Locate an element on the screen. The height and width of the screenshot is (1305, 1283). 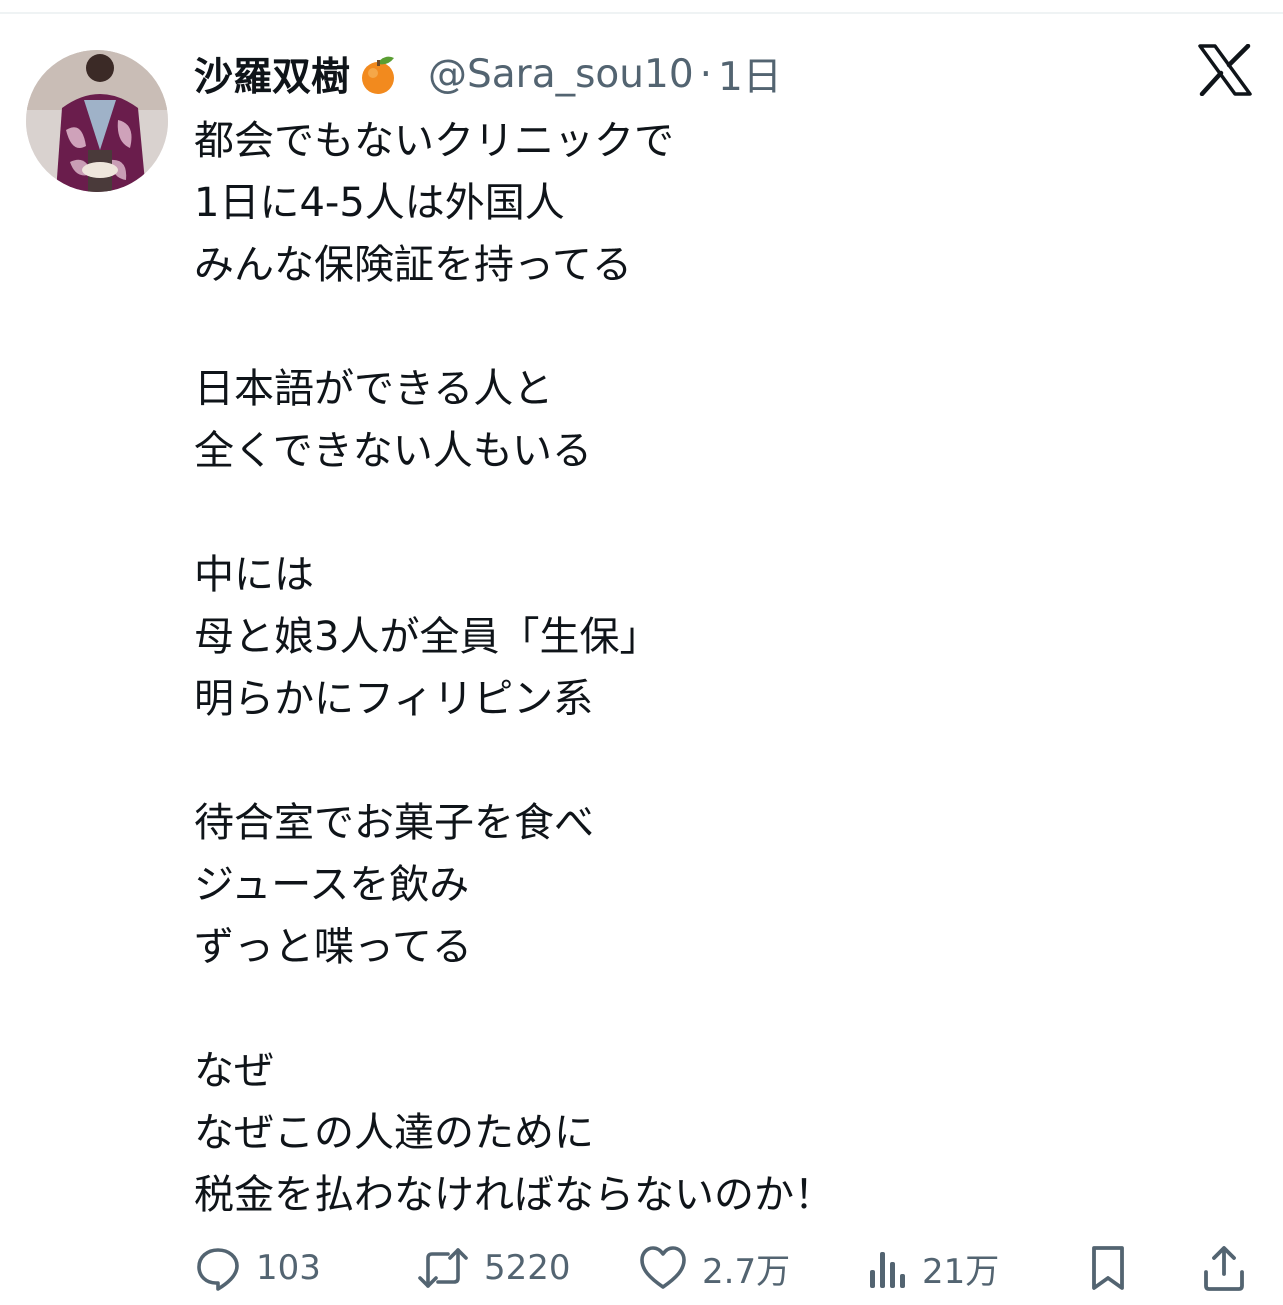
retweet-count: 5220 is located at coordinates (527, 1268).